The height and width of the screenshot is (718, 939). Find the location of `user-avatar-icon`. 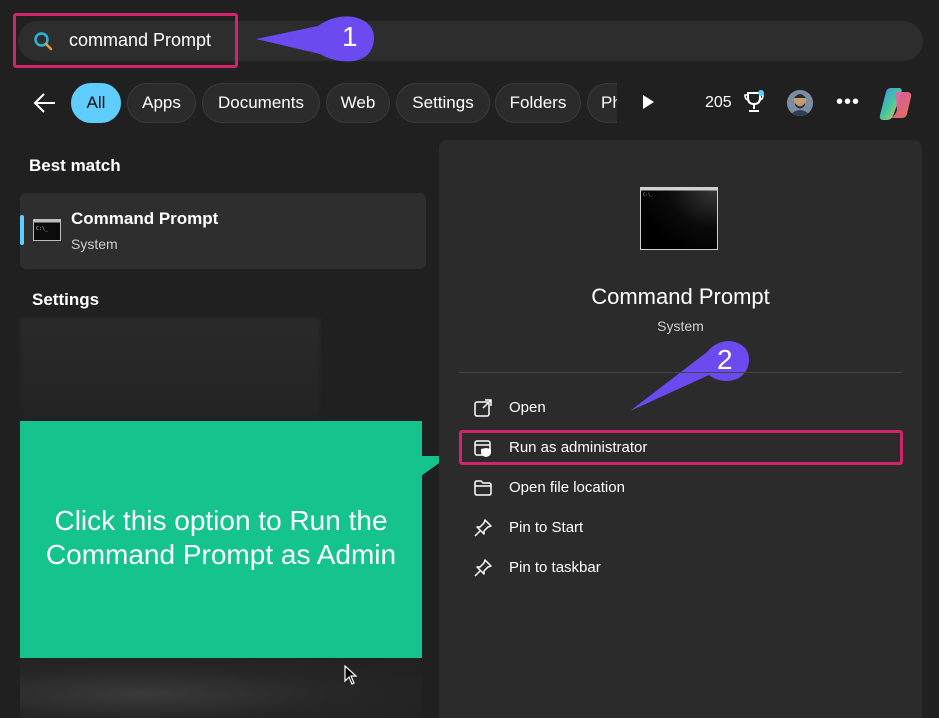

user-avatar-icon is located at coordinates (800, 103).